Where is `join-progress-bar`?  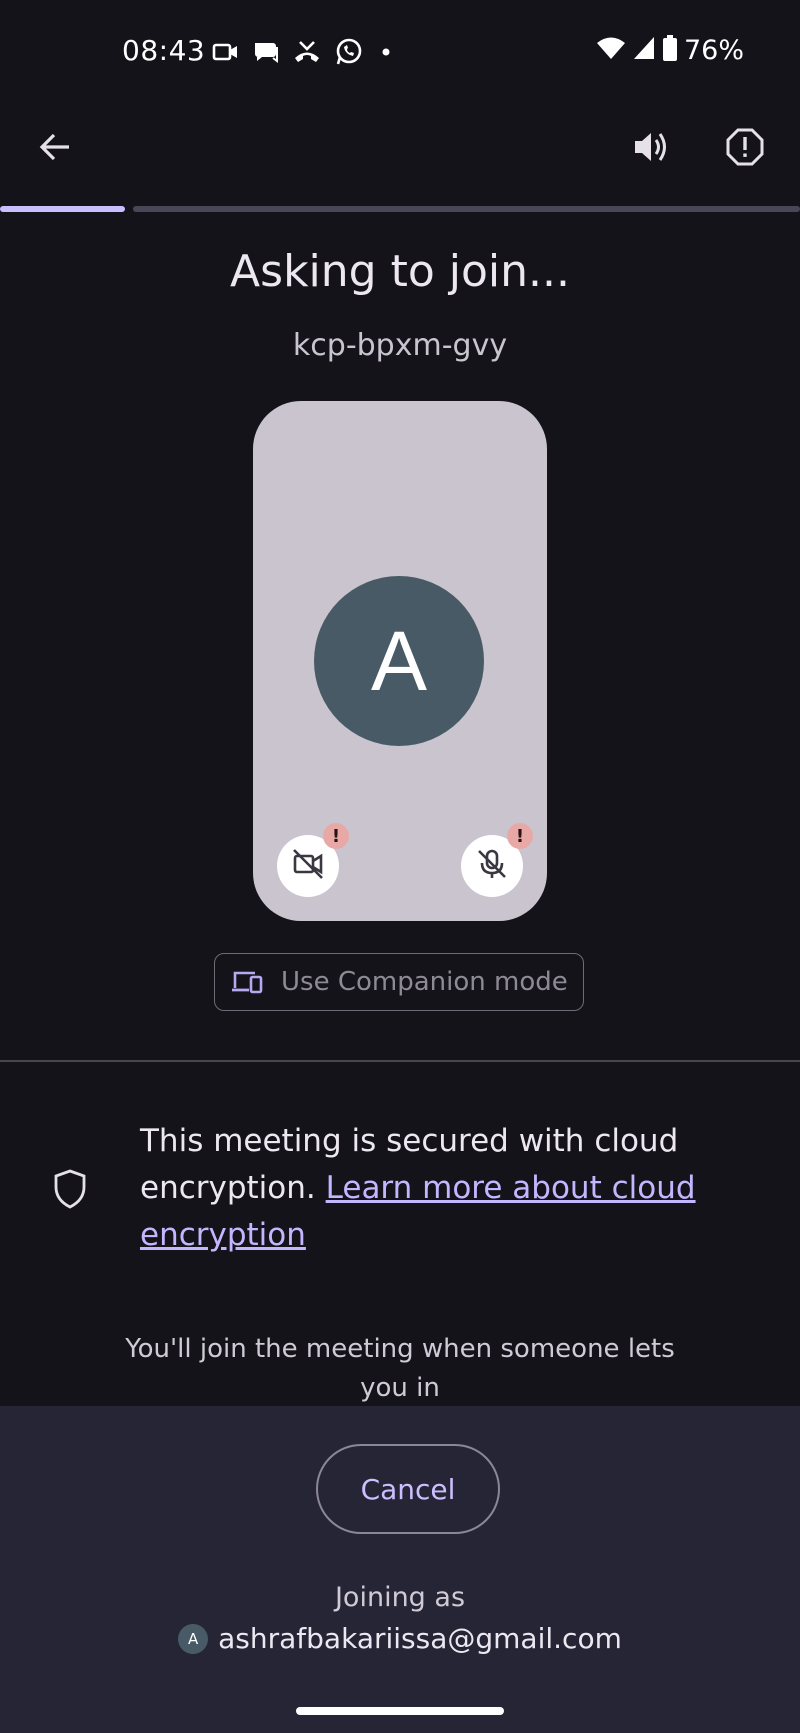 join-progress-bar is located at coordinates (400, 209).